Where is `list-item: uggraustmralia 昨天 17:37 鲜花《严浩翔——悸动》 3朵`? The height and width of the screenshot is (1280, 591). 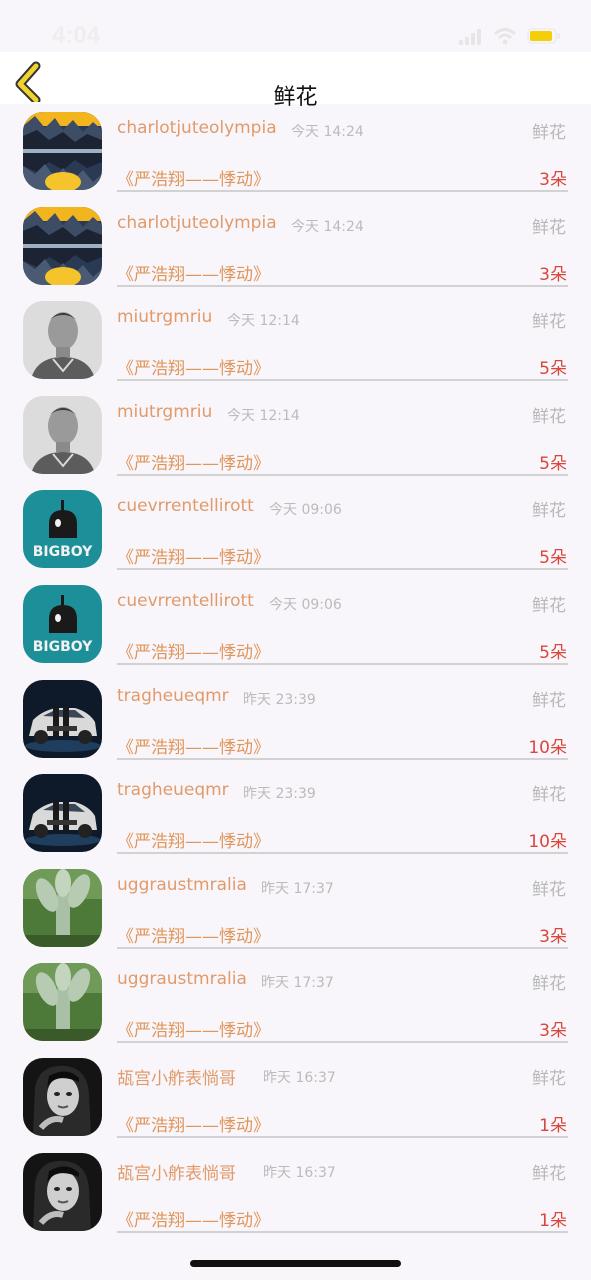
list-item: uggraustmralia 昨天 17:37 鲜花《严浩翔——悸动》 3朵 is located at coordinates (295, 908).